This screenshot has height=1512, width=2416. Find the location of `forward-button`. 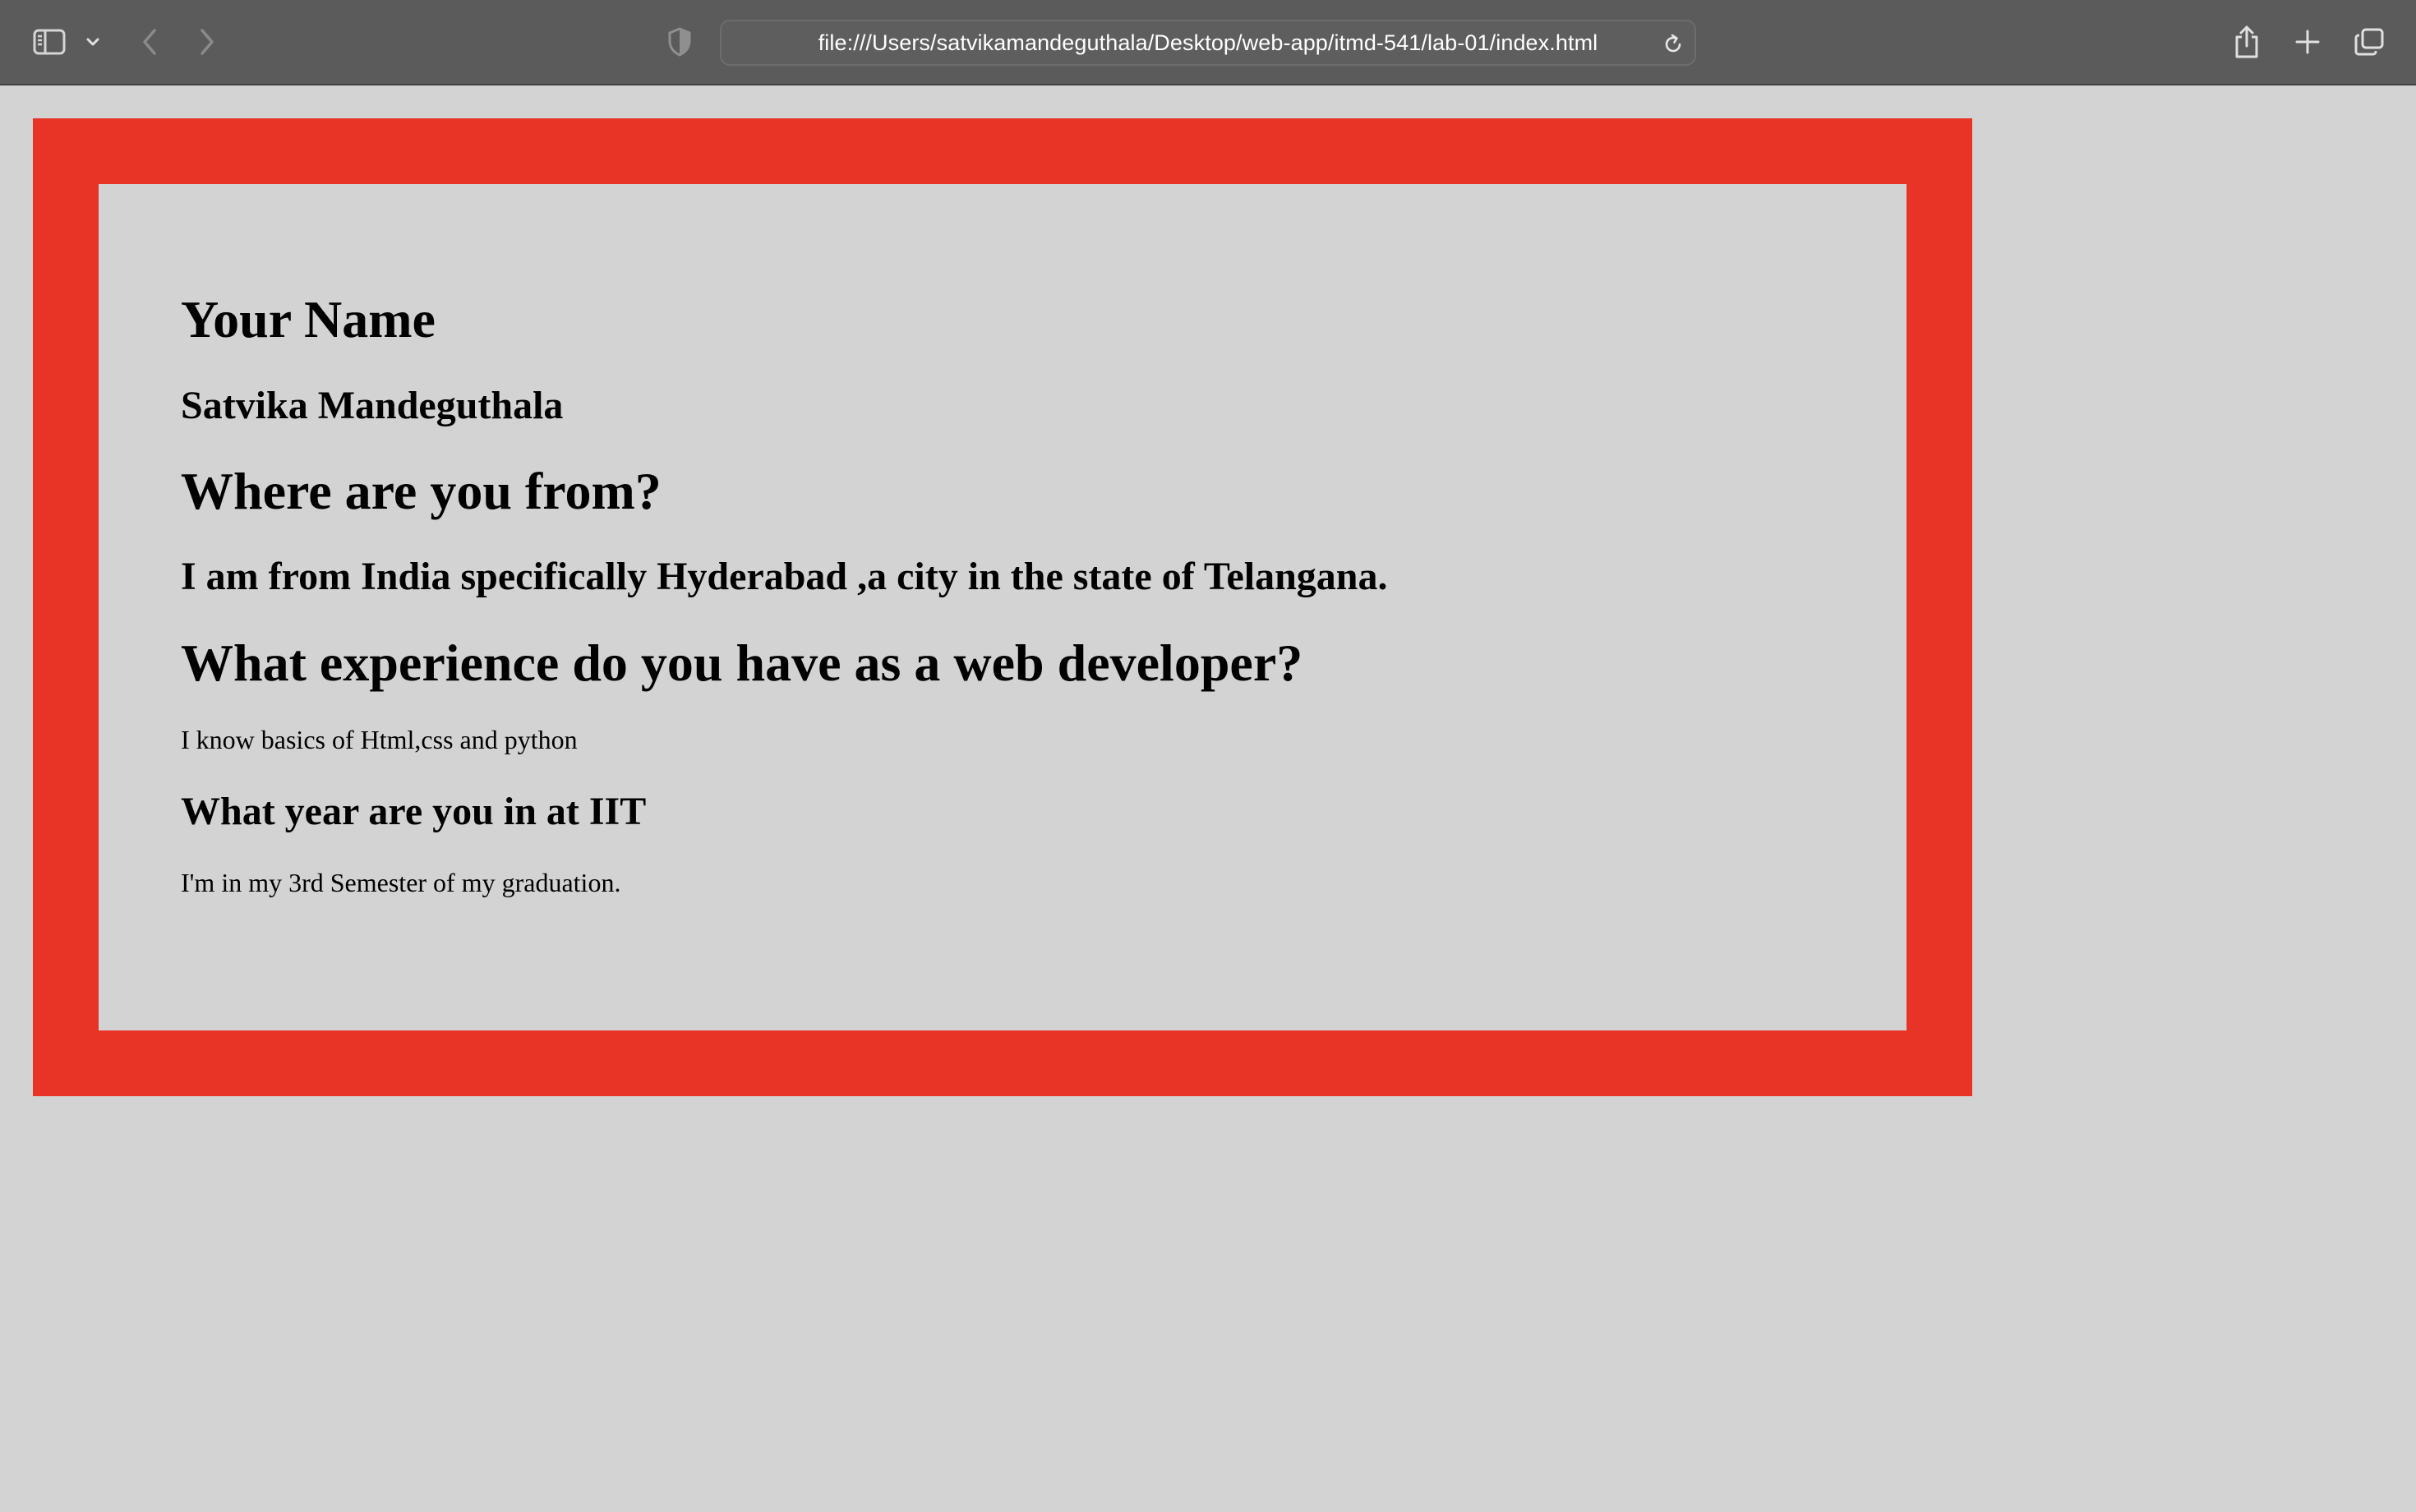

forward-button is located at coordinates (208, 42).